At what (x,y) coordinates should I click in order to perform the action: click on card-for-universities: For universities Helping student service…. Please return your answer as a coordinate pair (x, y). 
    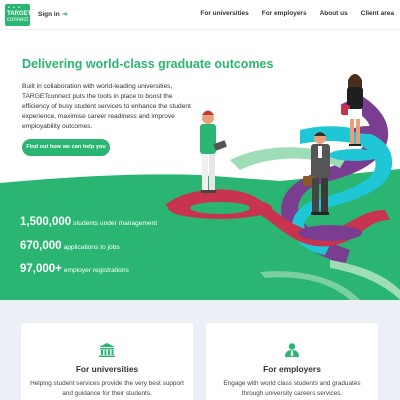
    Looking at the image, I should click on (107, 361).